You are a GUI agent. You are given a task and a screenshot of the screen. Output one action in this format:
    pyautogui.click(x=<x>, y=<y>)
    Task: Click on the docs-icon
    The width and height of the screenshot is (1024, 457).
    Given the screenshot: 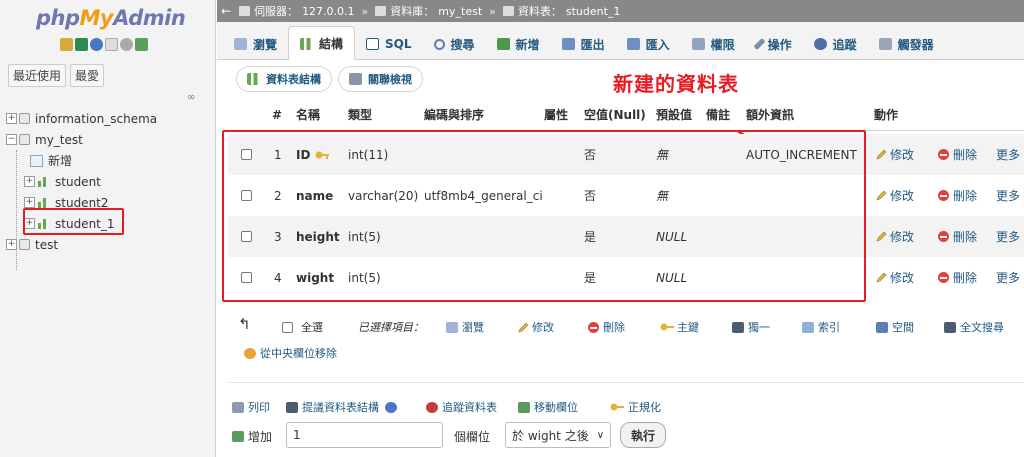 What is the action you would take?
    pyautogui.click(x=111, y=44)
    